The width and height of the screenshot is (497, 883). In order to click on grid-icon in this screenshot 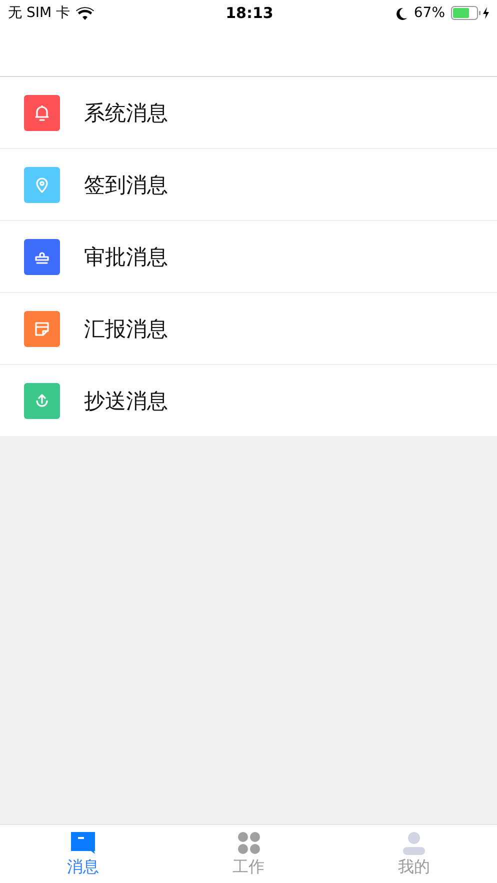, I will do `click(248, 842)`.